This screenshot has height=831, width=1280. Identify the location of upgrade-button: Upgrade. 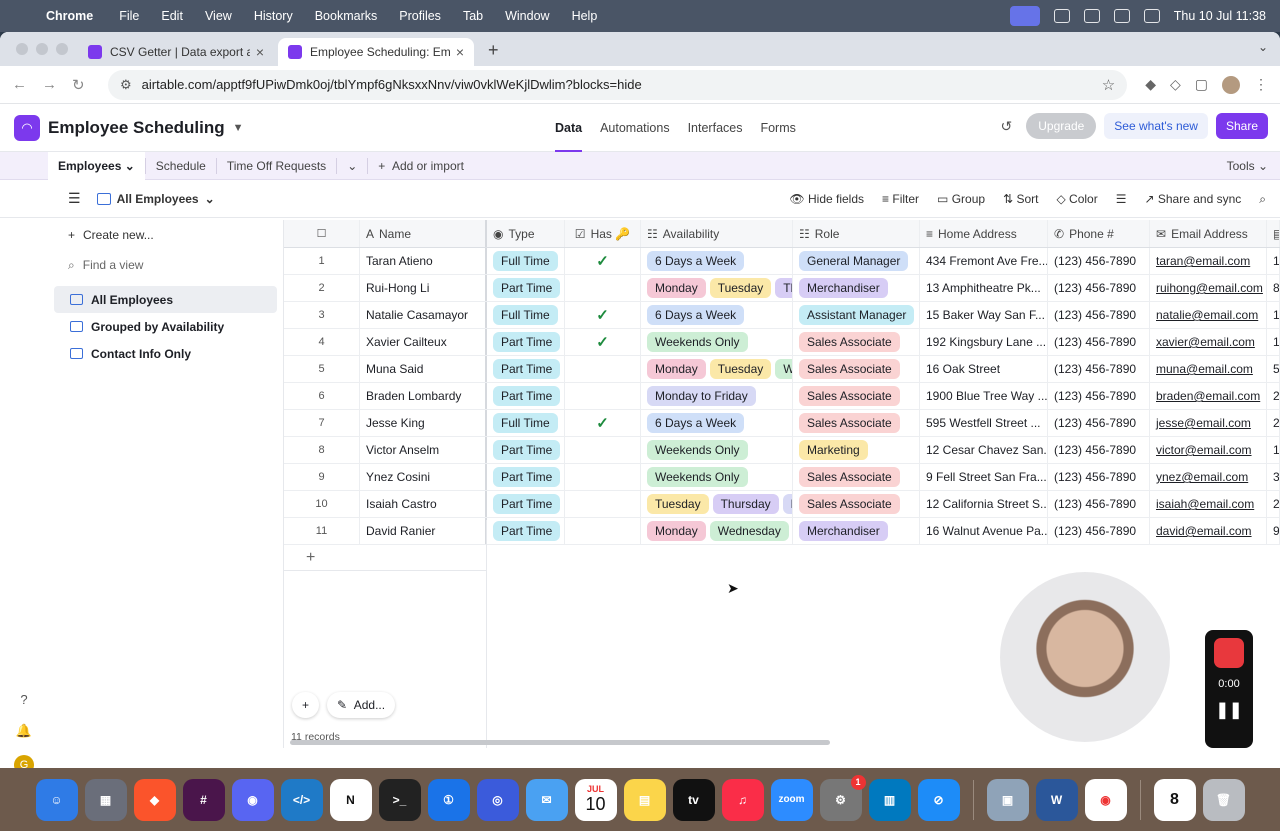
(1061, 126).